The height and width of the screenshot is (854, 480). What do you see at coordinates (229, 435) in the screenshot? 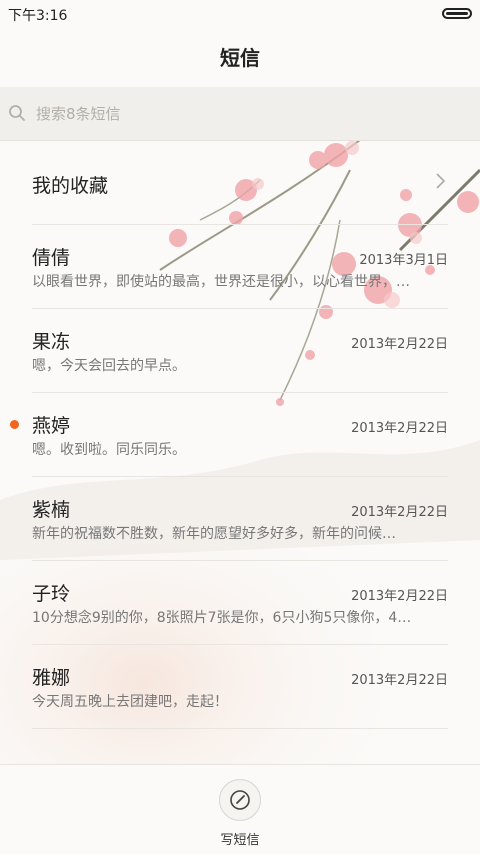
I see `list-item: 燕婷 2013年2月22日 嗯。收到啦。同乐同乐。` at bounding box center [229, 435].